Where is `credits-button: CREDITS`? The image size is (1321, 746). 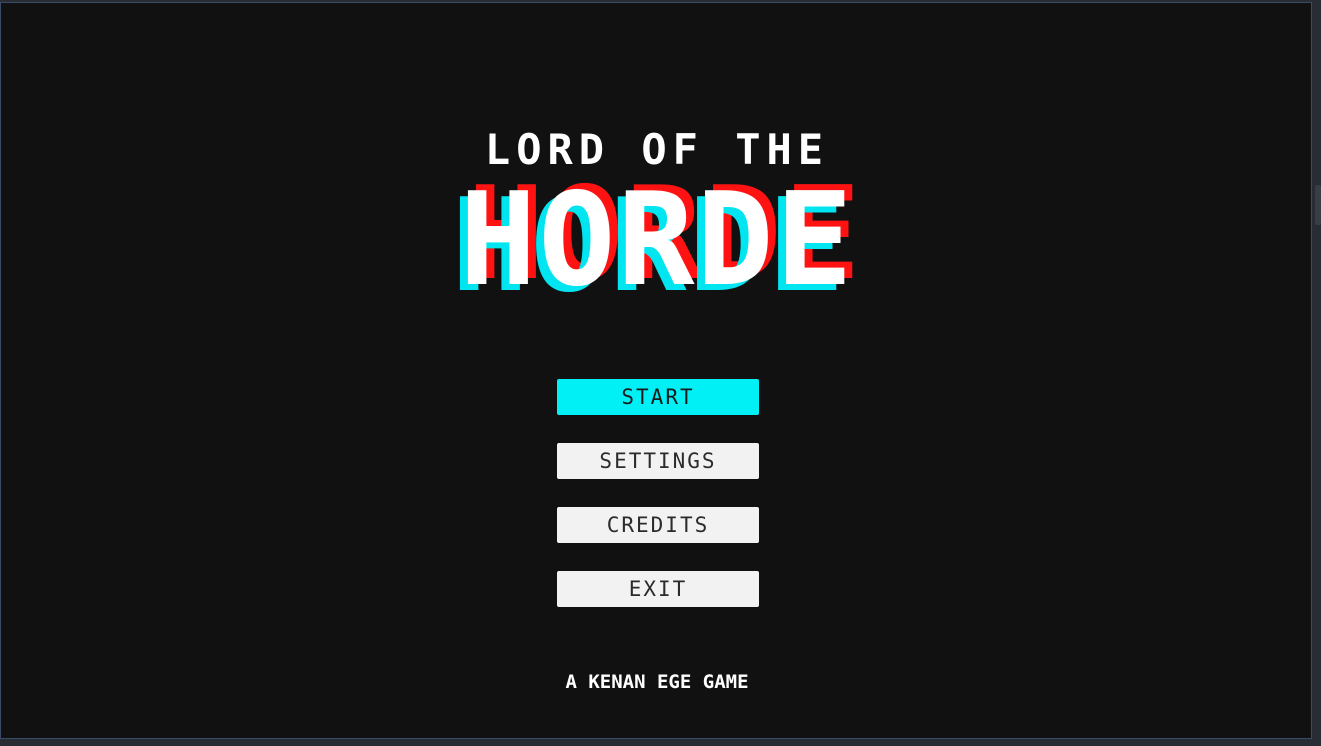
credits-button: CREDITS is located at coordinates (658, 525).